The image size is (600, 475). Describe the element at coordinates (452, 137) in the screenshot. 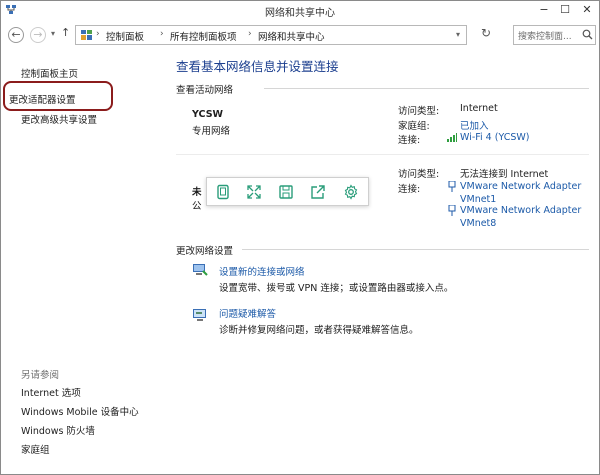

I see `wifi-signal-icon` at that location.